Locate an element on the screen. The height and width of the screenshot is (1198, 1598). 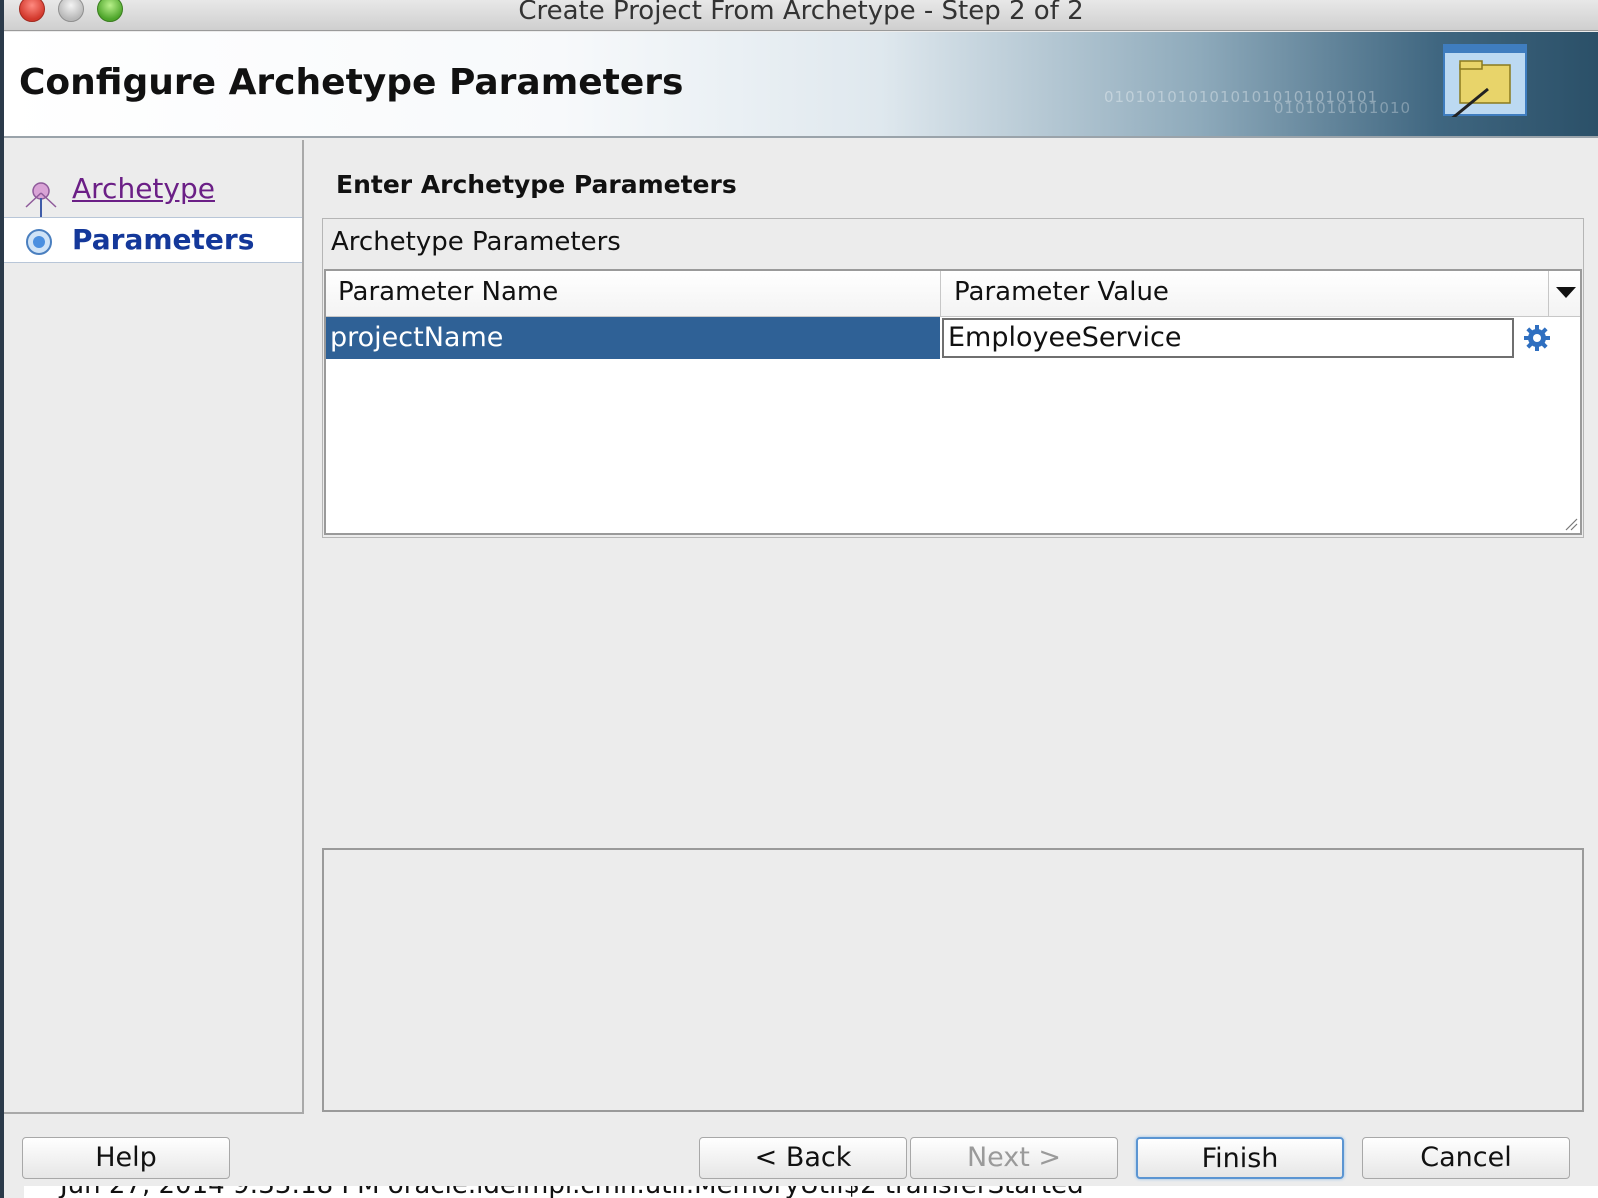
folder-wizard-icon is located at coordinates (1485, 80).